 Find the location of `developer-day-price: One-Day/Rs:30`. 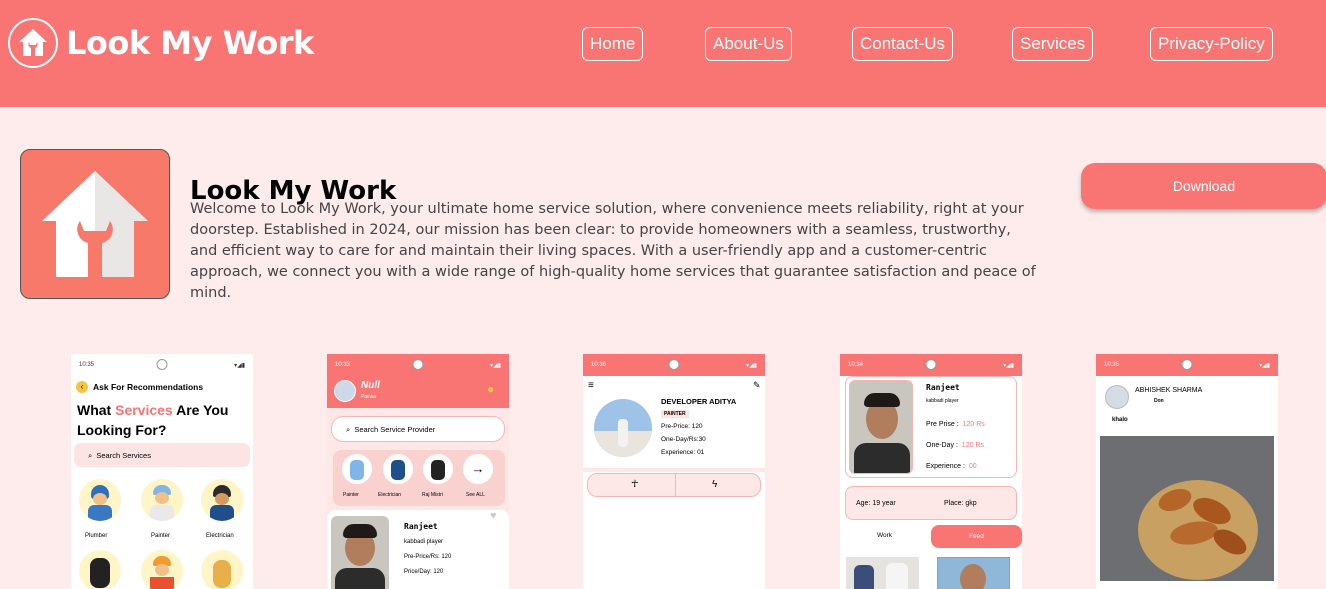

developer-day-price: One-Day/Rs:30 is located at coordinates (683, 439).